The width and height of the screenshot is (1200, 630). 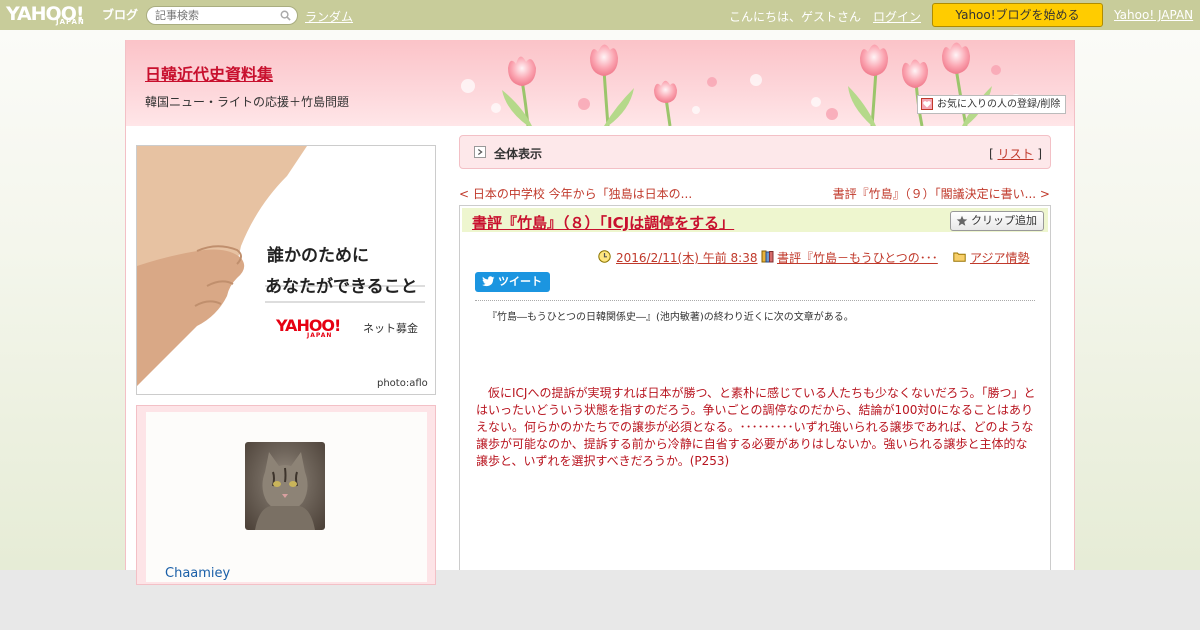 I want to click on search-icon, so click(x=285, y=15).